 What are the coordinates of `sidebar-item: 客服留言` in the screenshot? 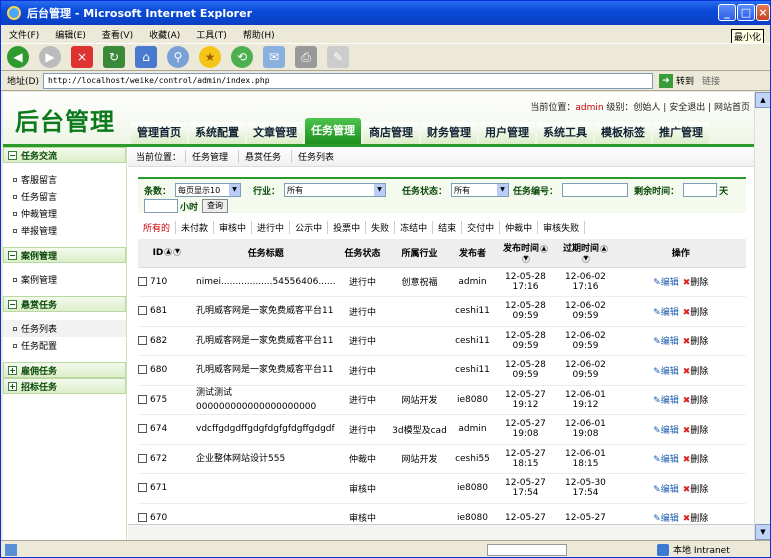 It's located at (64, 179).